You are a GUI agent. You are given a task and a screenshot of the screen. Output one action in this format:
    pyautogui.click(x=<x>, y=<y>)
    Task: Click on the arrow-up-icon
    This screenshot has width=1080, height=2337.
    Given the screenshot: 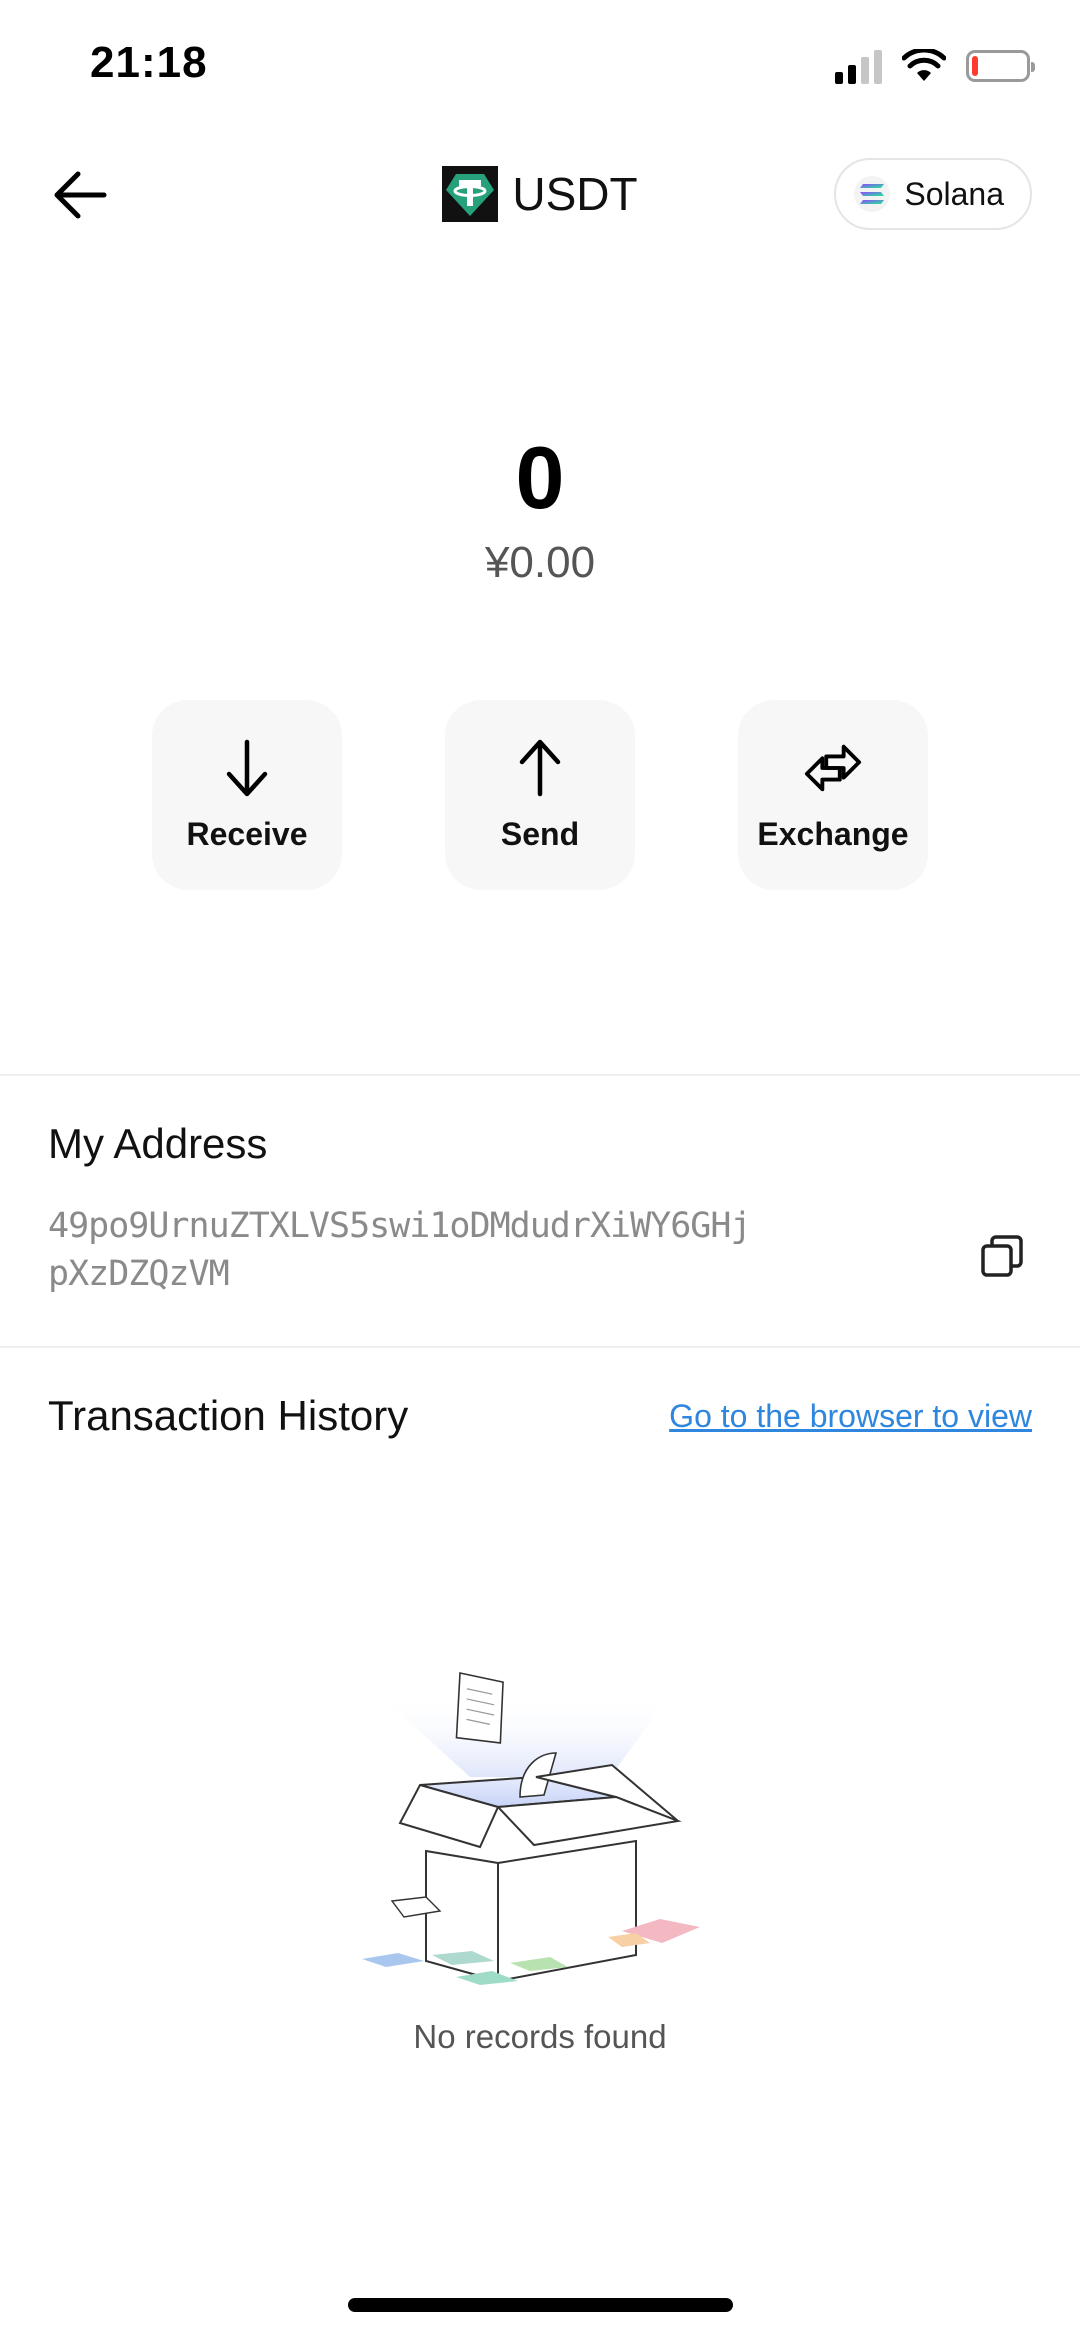 What is the action you would take?
    pyautogui.click(x=540, y=768)
    